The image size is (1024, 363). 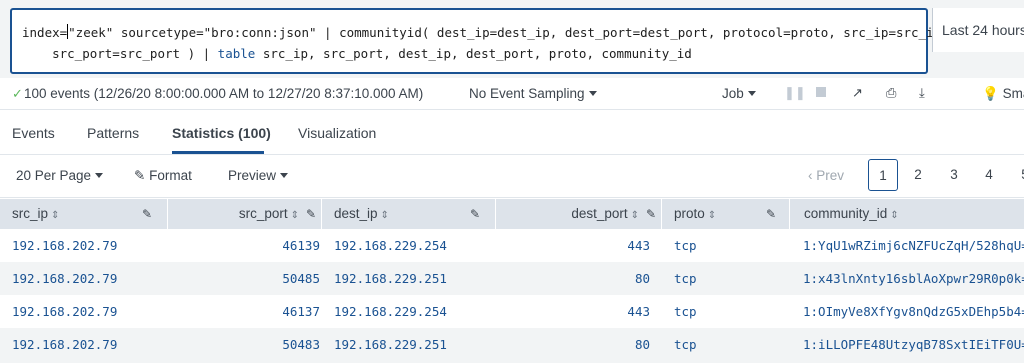 What do you see at coordinates (301, 278) in the screenshot?
I see `cell-src-port: 50485` at bounding box center [301, 278].